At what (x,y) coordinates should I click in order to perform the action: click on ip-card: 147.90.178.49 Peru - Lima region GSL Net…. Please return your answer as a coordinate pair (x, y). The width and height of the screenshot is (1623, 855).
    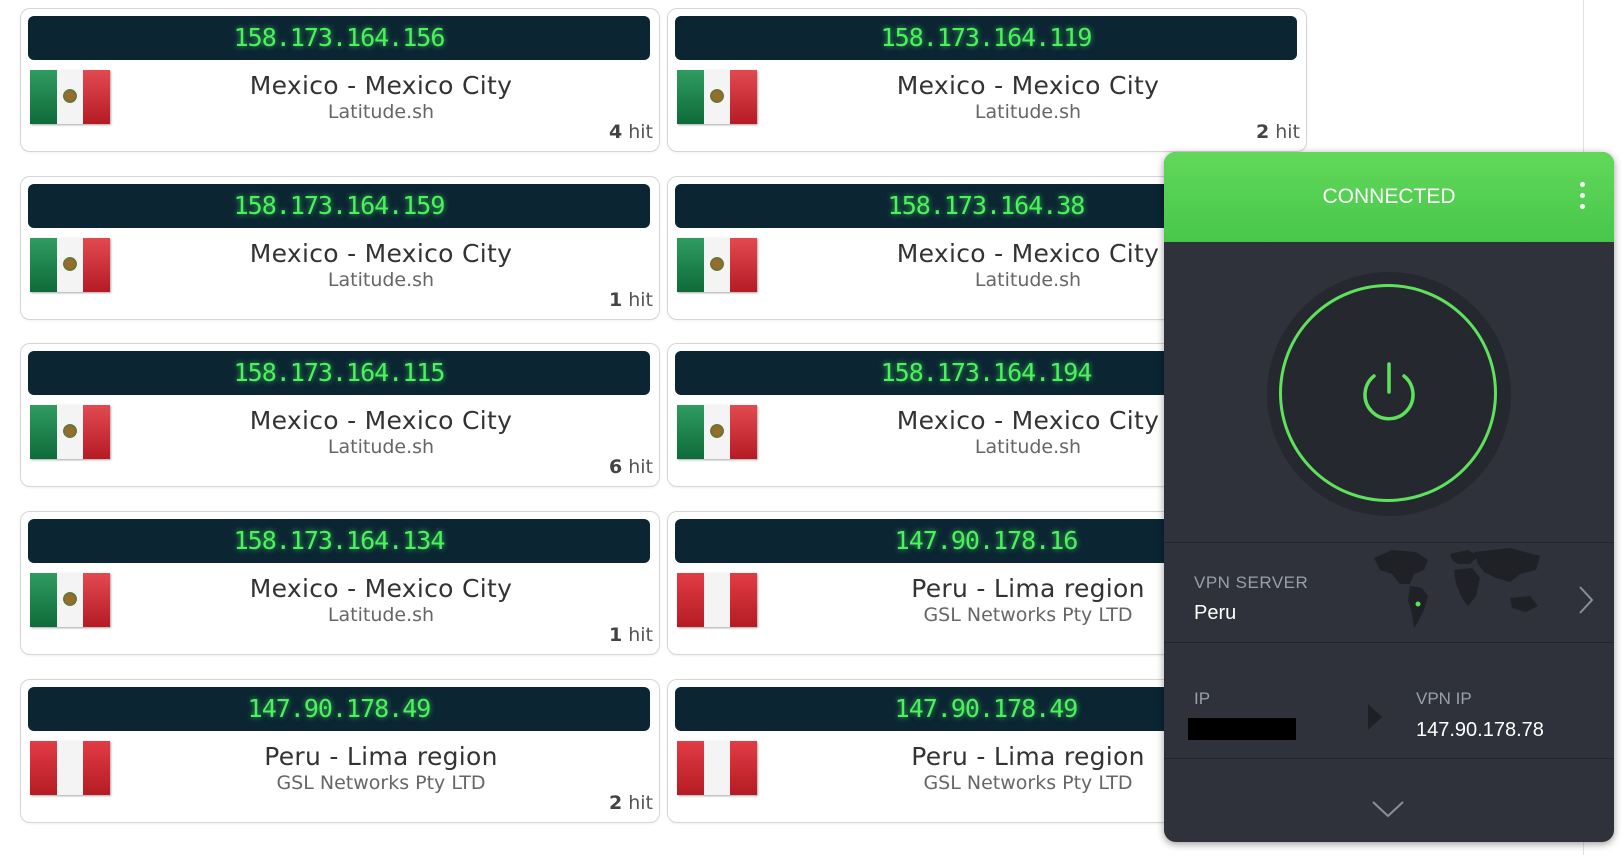
    Looking at the image, I should click on (340, 751).